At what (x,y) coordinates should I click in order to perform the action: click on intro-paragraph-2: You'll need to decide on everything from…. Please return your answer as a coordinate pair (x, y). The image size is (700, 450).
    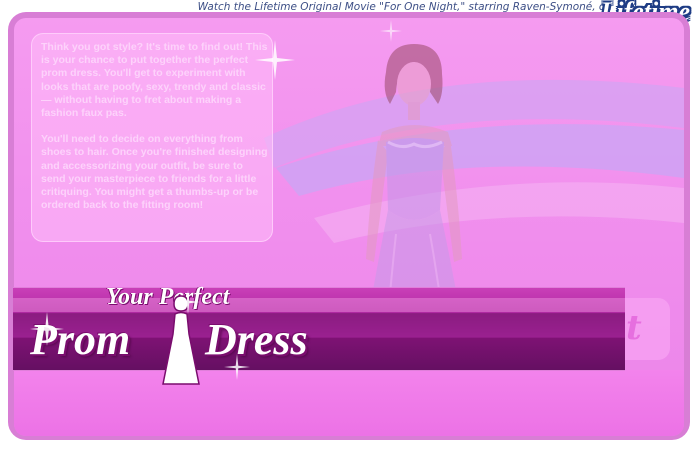
    Looking at the image, I should click on (154, 172).